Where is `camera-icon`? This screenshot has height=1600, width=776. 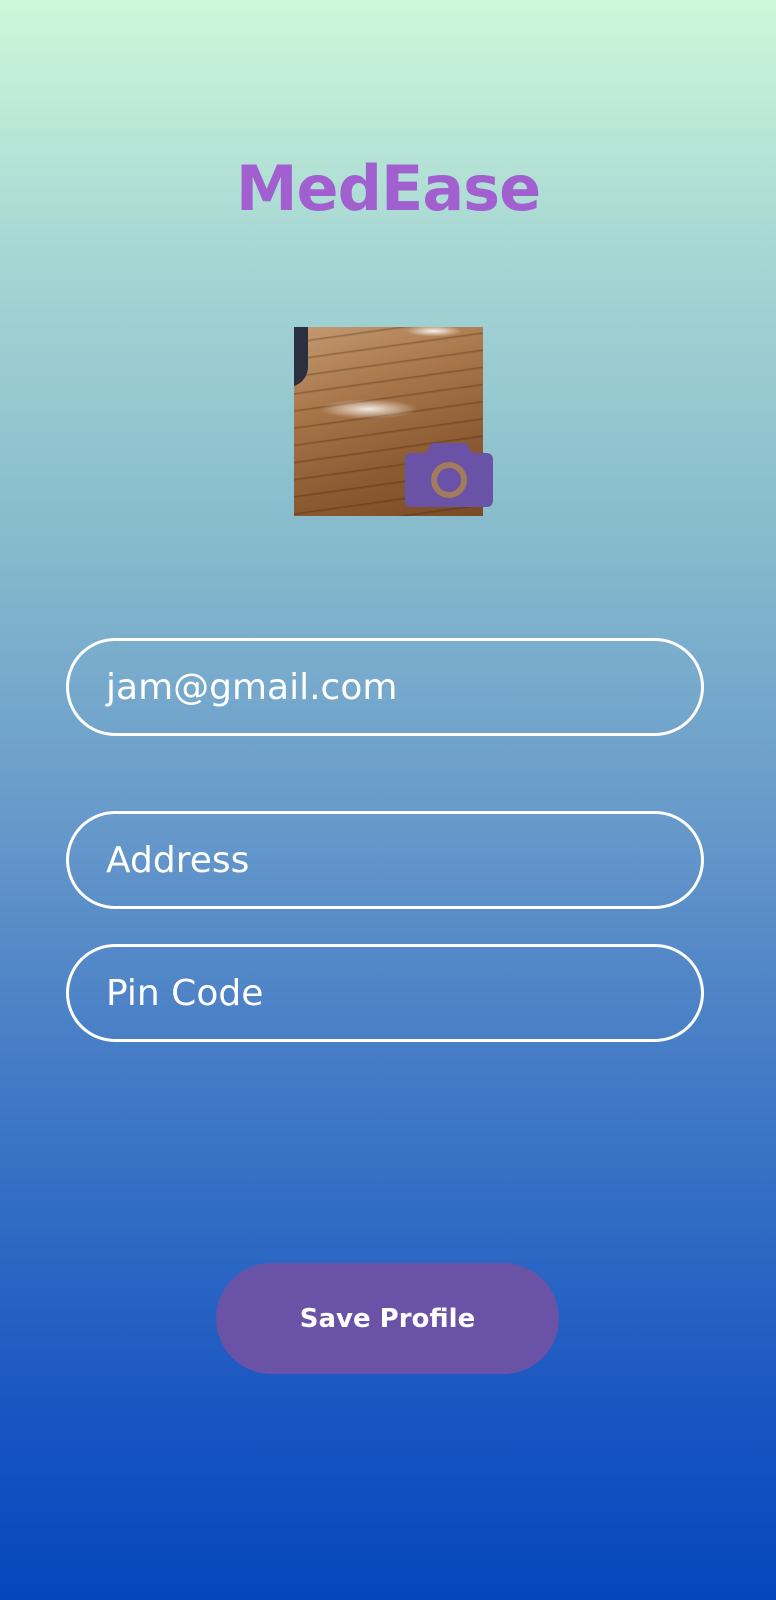 camera-icon is located at coordinates (449, 475).